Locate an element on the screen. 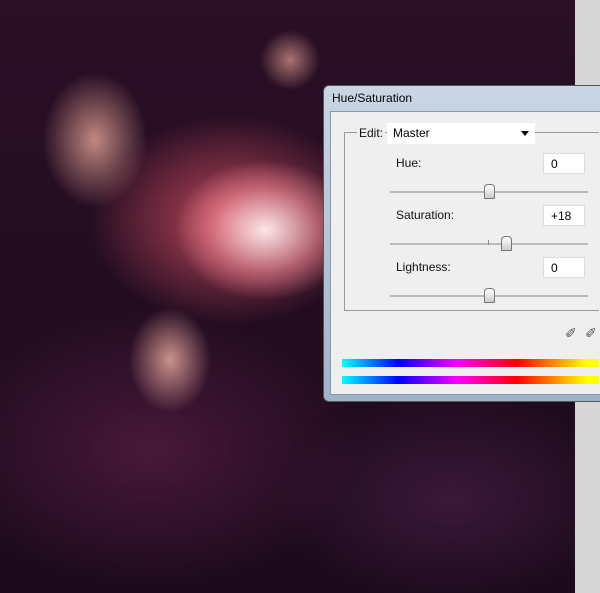 Image resolution: width=600 pixels, height=593 pixels. hue-slider is located at coordinates (489, 191).